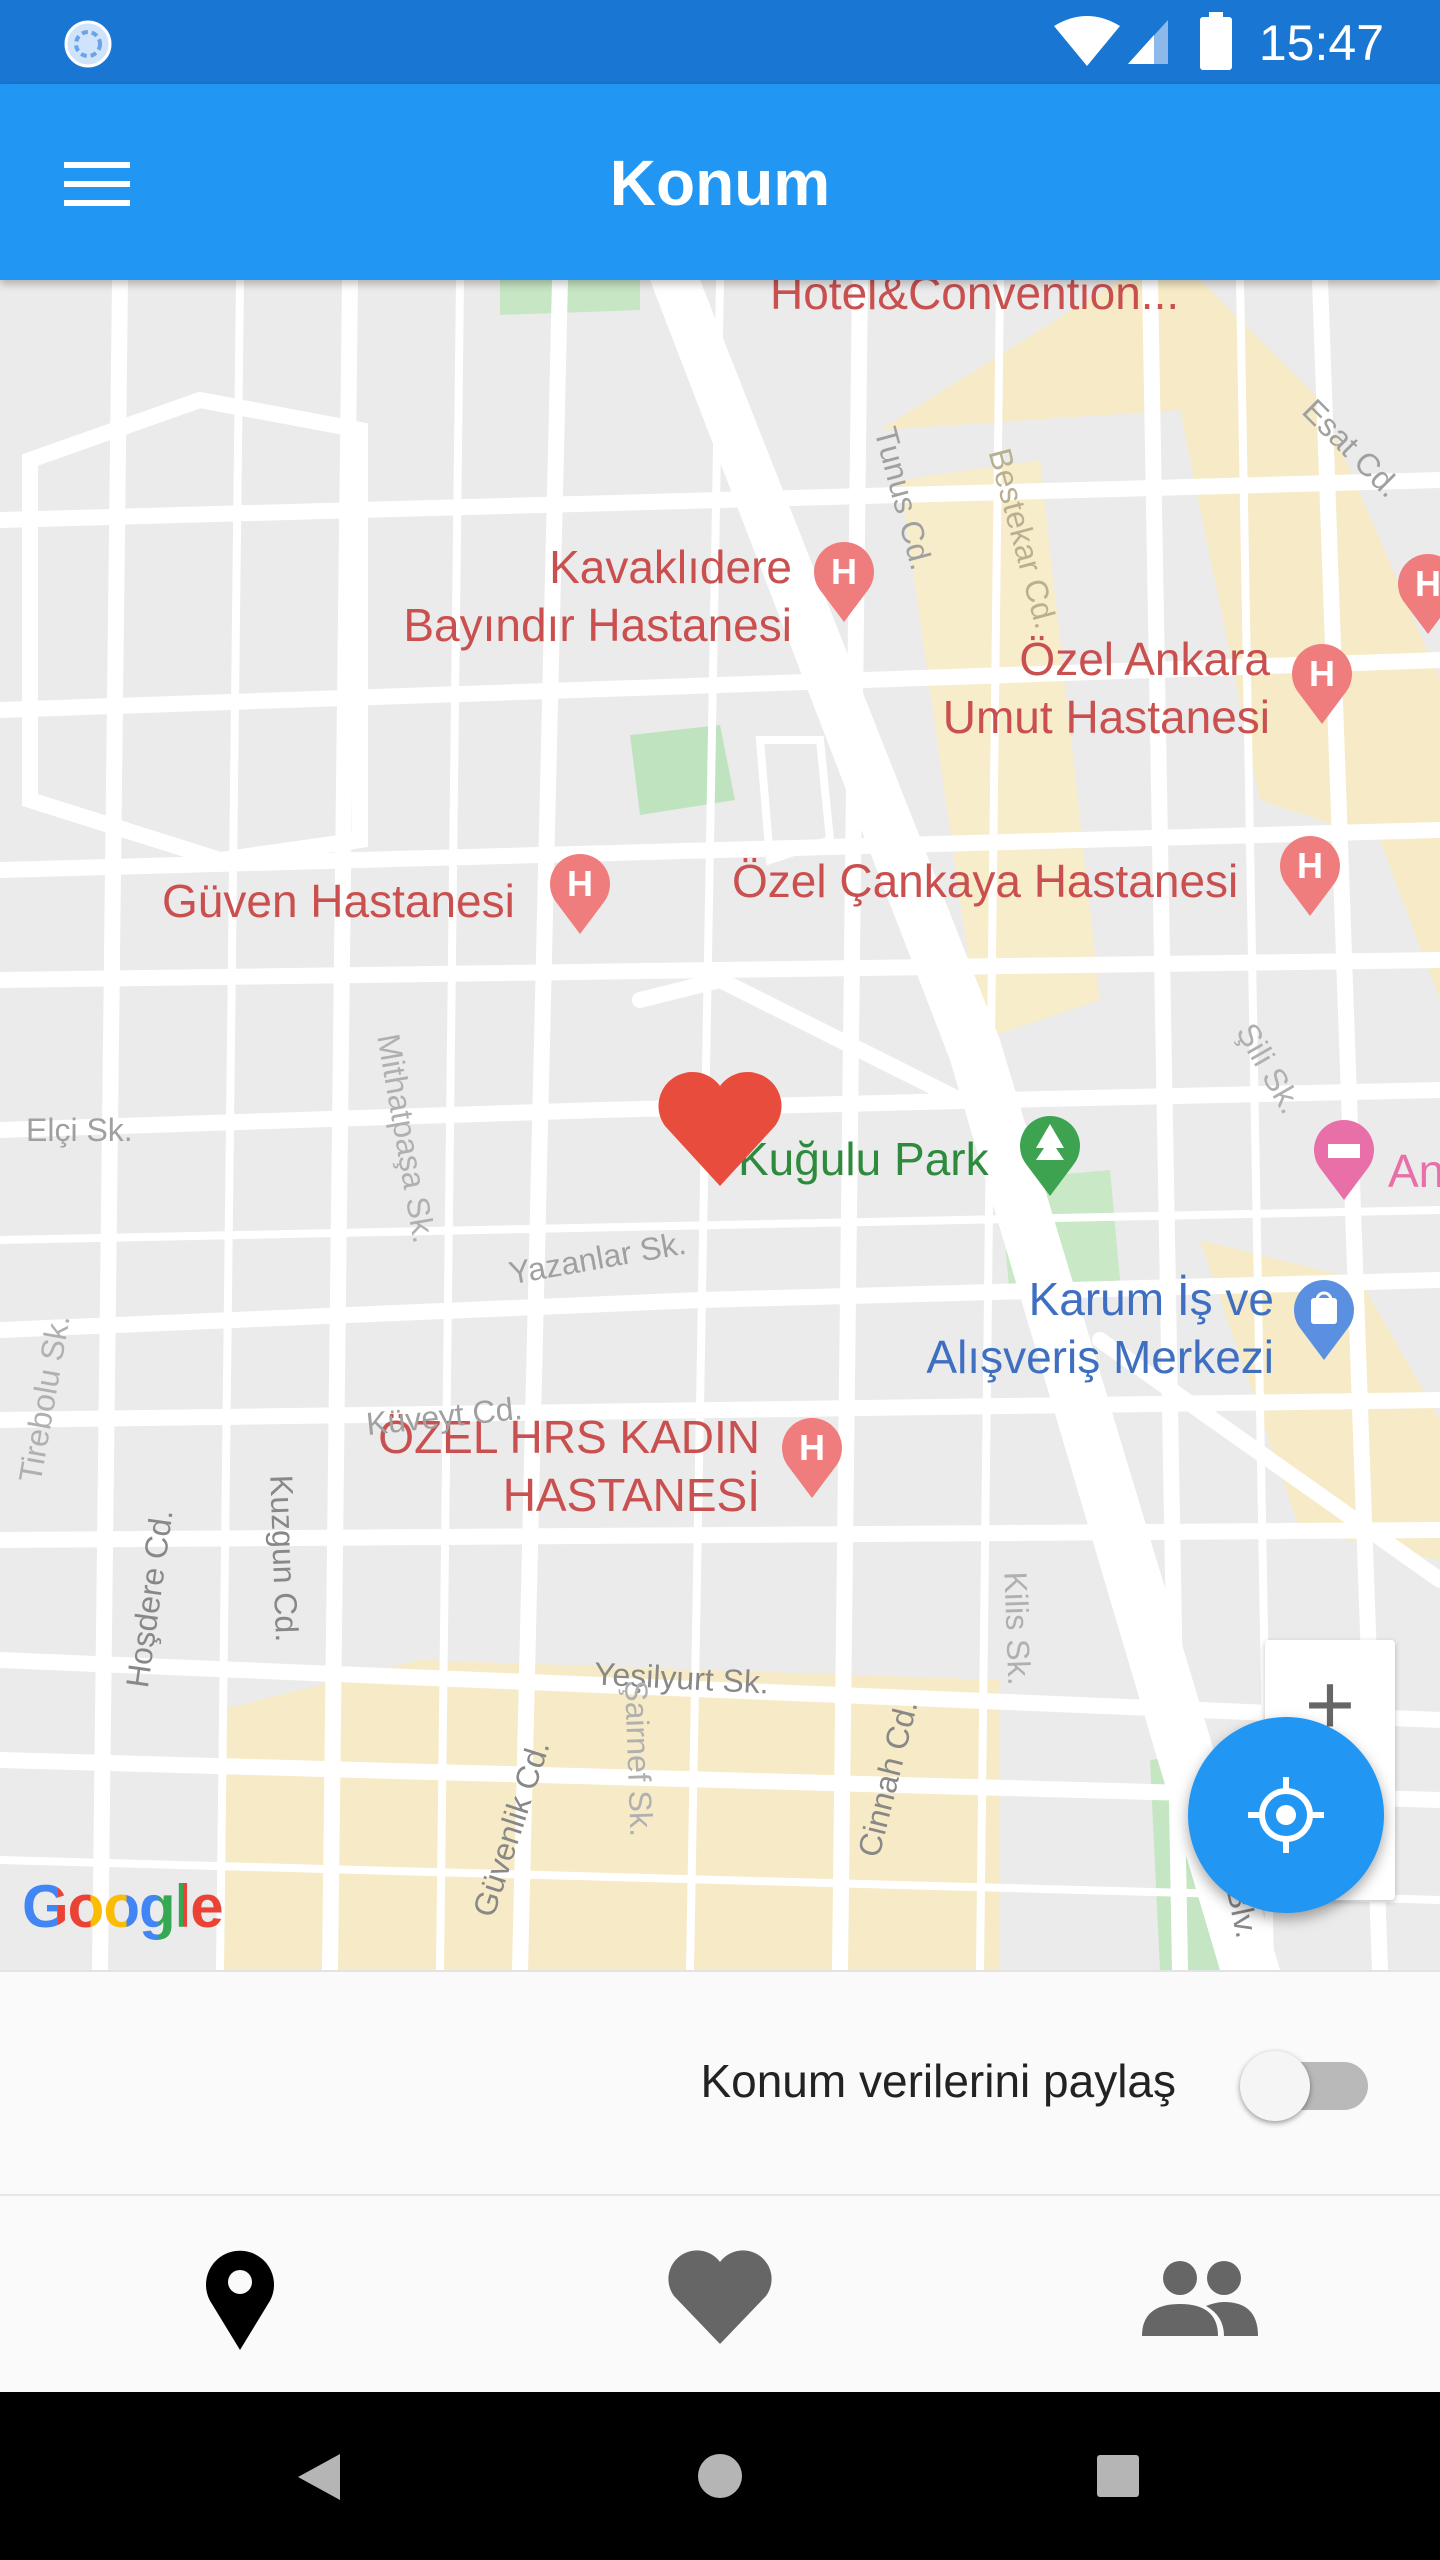 The image size is (1440, 2560). I want to click on poi-label-guven: Güven Hastanesi, so click(338, 901).